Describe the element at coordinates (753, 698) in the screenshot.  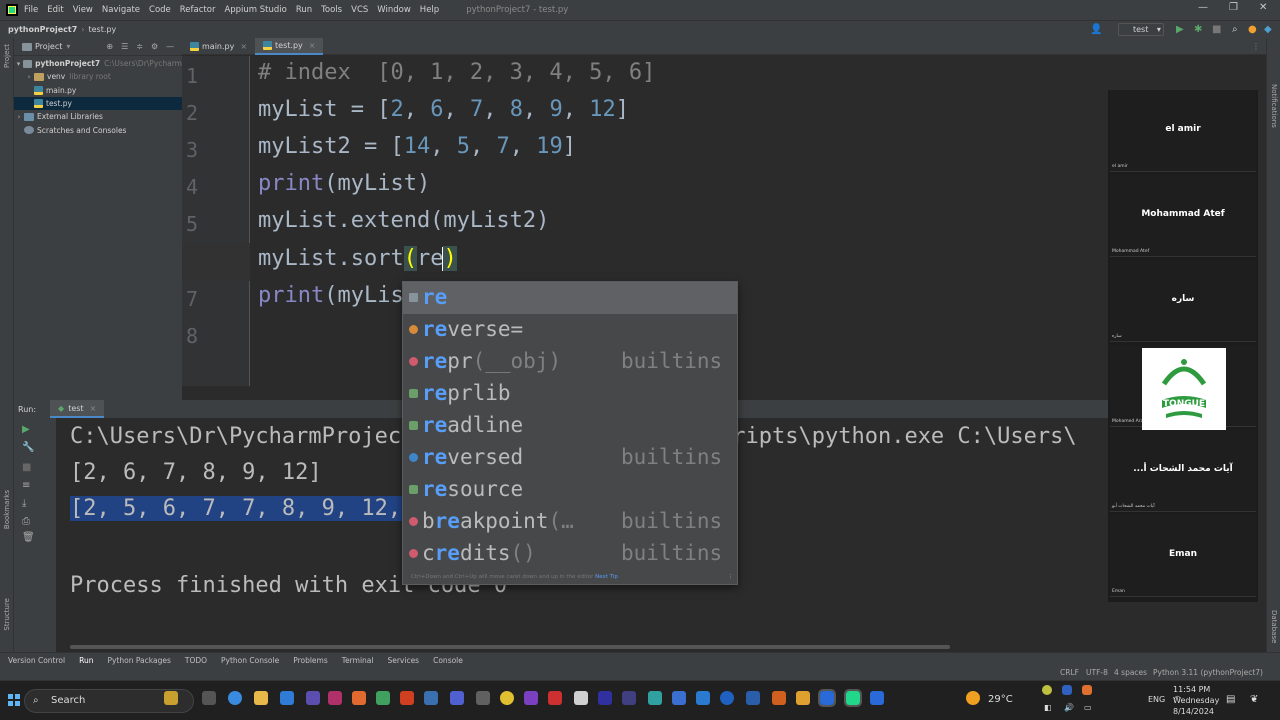
I see `word-icon` at that location.